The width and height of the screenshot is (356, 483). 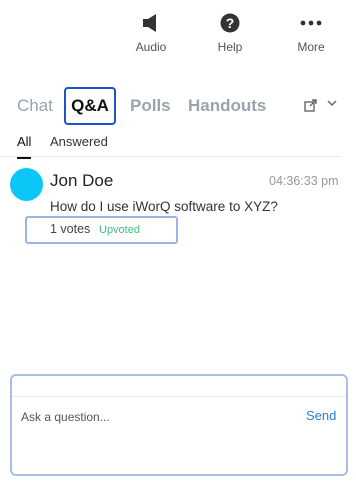 I want to click on tab-qa: Q&A, so click(x=90, y=106).